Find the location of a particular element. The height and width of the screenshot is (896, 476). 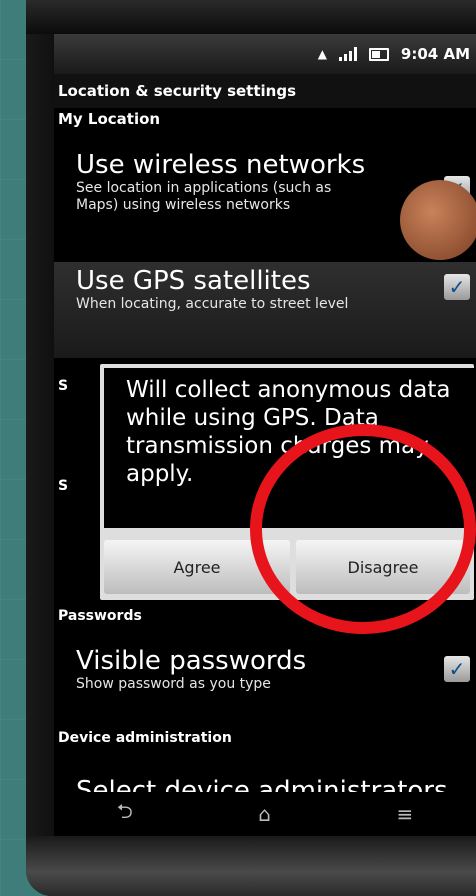

visible-passwords-checkbox: ✓ is located at coordinates (457, 669).